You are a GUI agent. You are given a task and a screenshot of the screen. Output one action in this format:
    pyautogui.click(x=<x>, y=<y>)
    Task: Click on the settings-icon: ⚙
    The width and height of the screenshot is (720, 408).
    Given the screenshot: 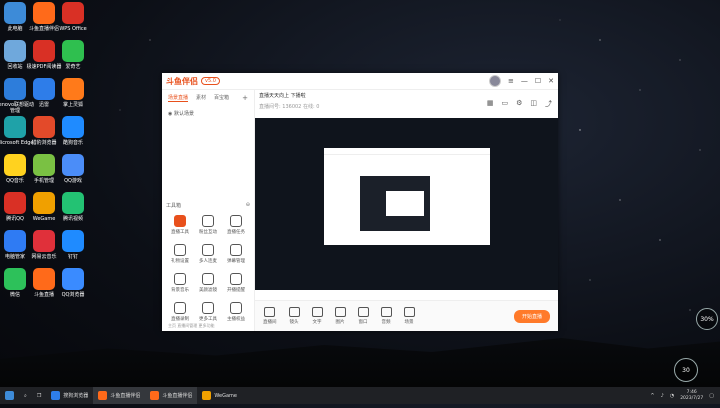 What is the action you would take?
    pyautogui.click(x=519, y=104)
    